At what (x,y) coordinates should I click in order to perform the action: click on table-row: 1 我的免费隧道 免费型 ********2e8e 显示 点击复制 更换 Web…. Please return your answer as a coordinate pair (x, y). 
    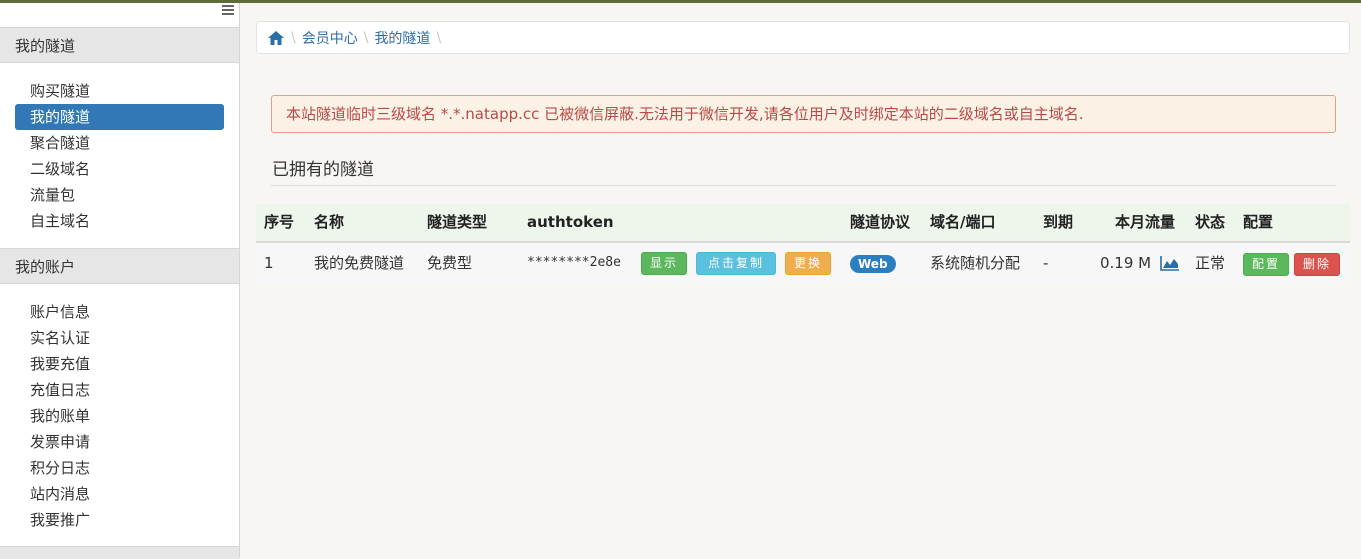
    Looking at the image, I should click on (803, 263).